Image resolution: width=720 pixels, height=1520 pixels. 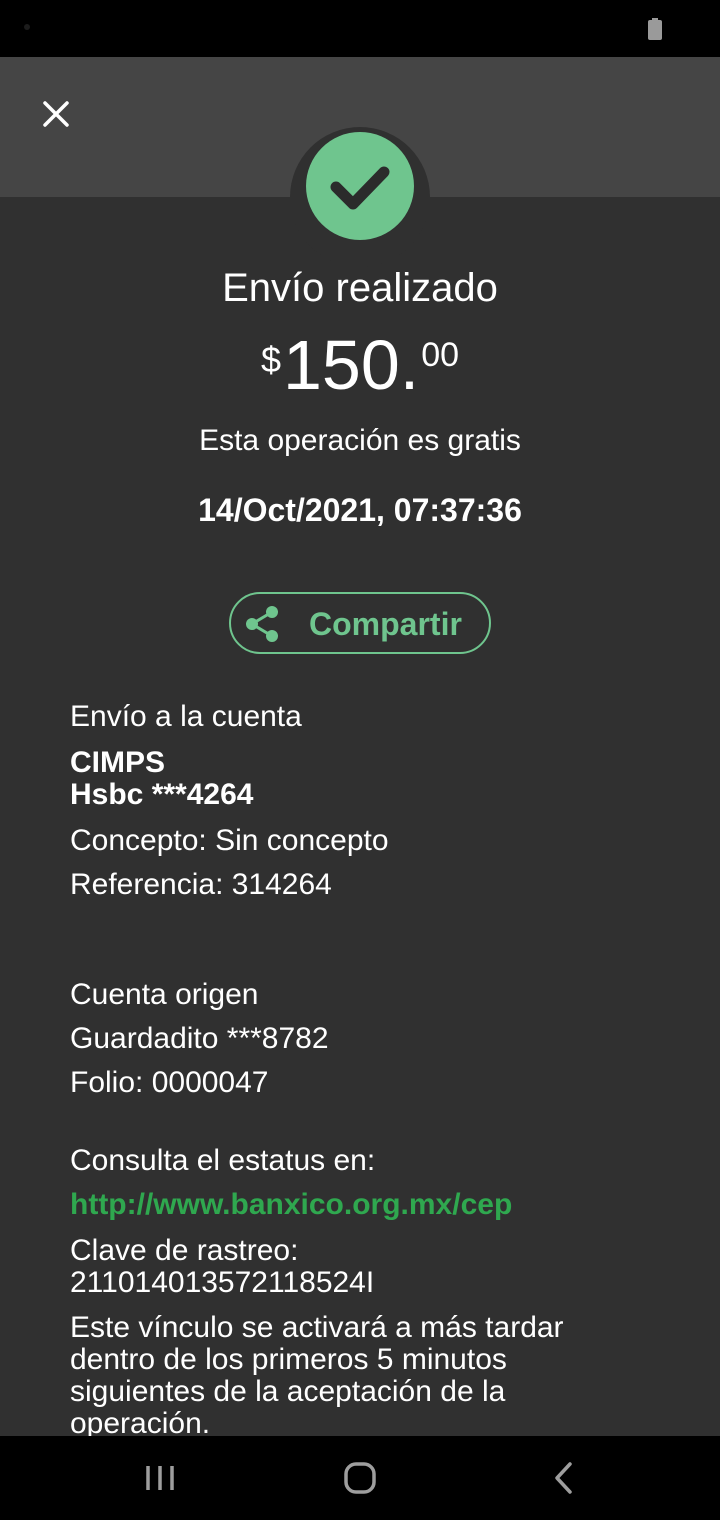 I want to click on status-bar, so click(x=360, y=28).